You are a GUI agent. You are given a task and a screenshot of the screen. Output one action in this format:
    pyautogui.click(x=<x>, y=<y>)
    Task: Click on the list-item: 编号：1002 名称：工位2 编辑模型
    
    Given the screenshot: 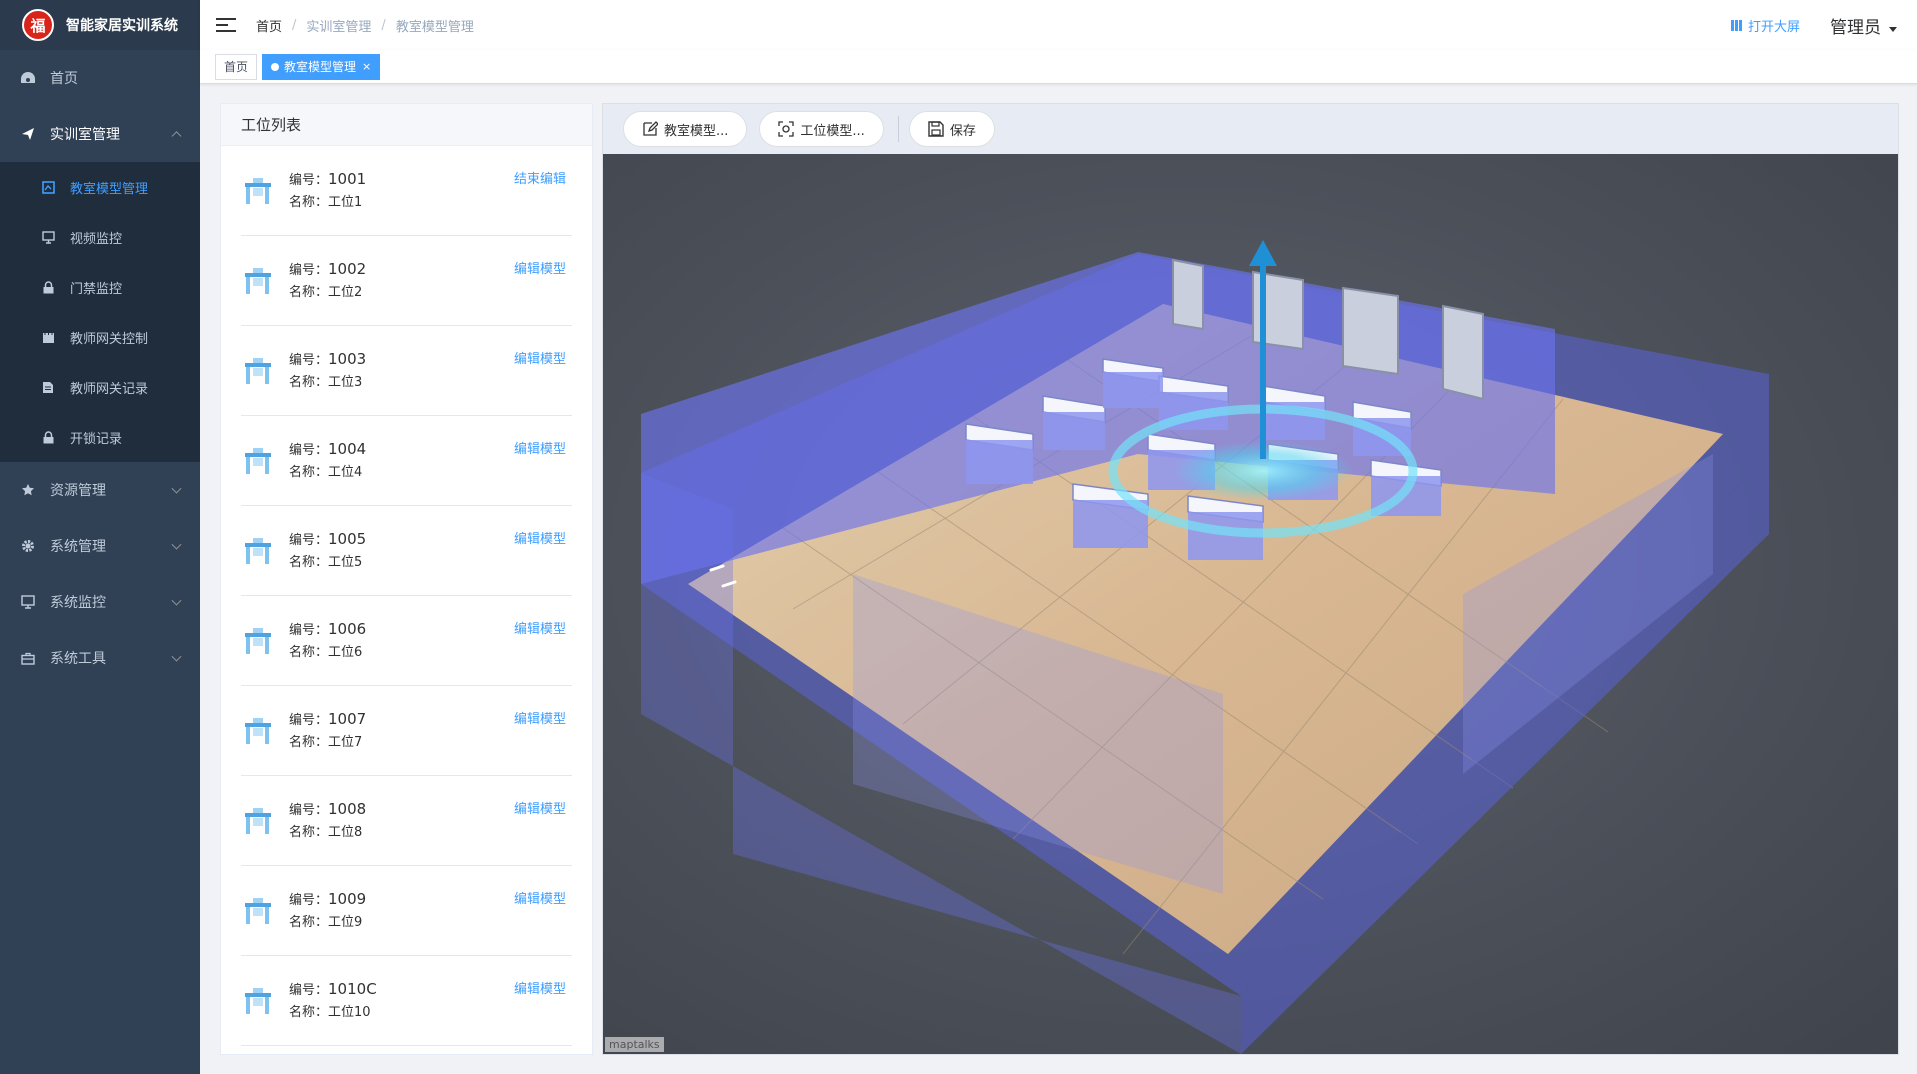 What is the action you would take?
    pyautogui.click(x=406, y=281)
    